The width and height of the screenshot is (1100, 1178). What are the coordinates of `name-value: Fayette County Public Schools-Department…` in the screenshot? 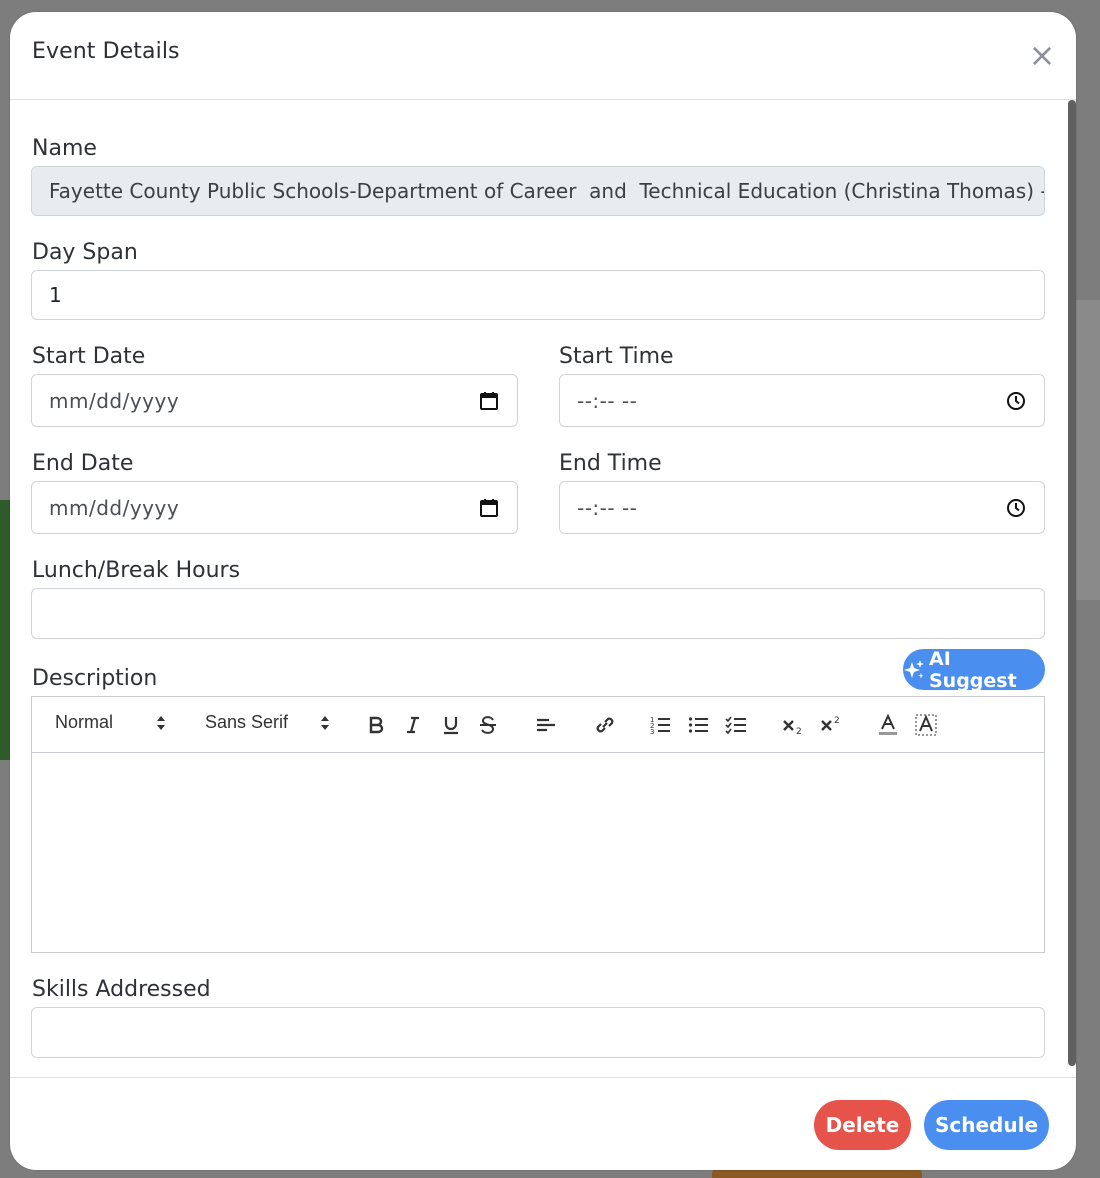 It's located at (547, 191).